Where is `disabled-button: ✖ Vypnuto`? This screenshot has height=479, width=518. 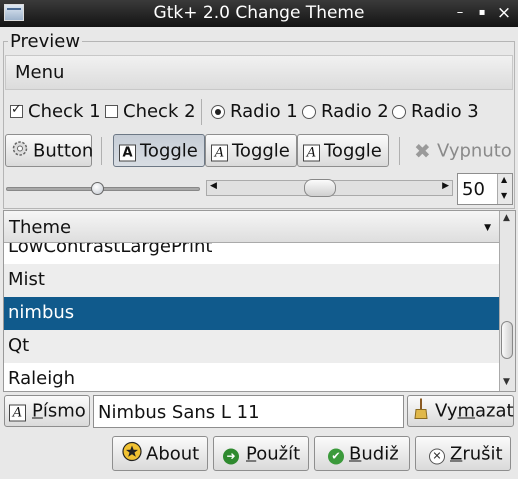 disabled-button: ✖ Vypnuto is located at coordinates (461, 150).